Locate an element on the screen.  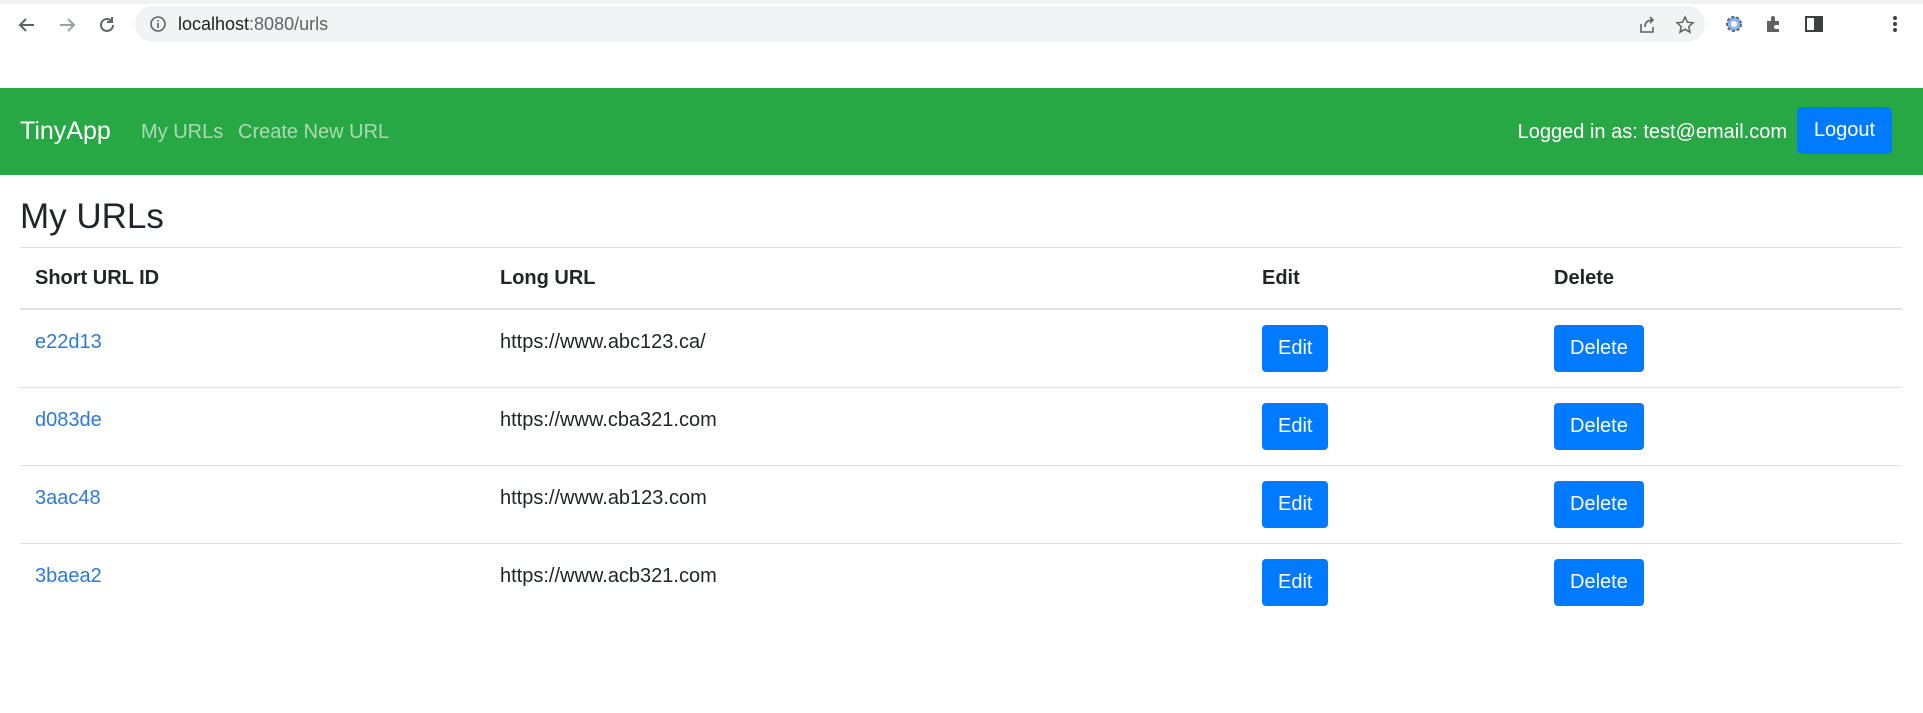
url-host: localhost is located at coordinates (214, 24).